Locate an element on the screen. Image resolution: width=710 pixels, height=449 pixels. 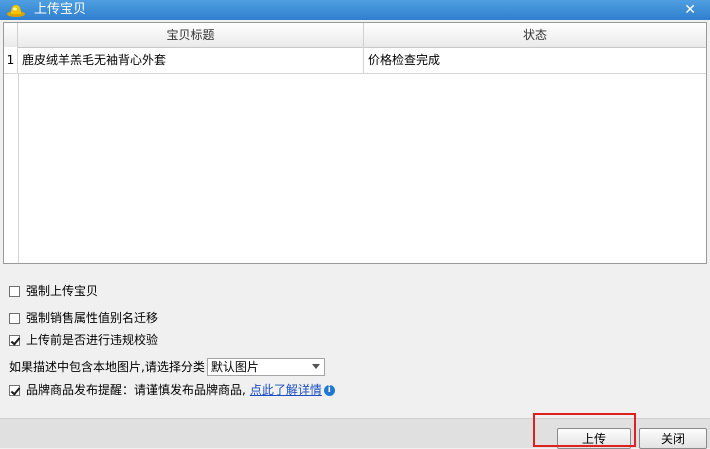
title-bar: 上传宝贝 ✕ is located at coordinates (355, 10).